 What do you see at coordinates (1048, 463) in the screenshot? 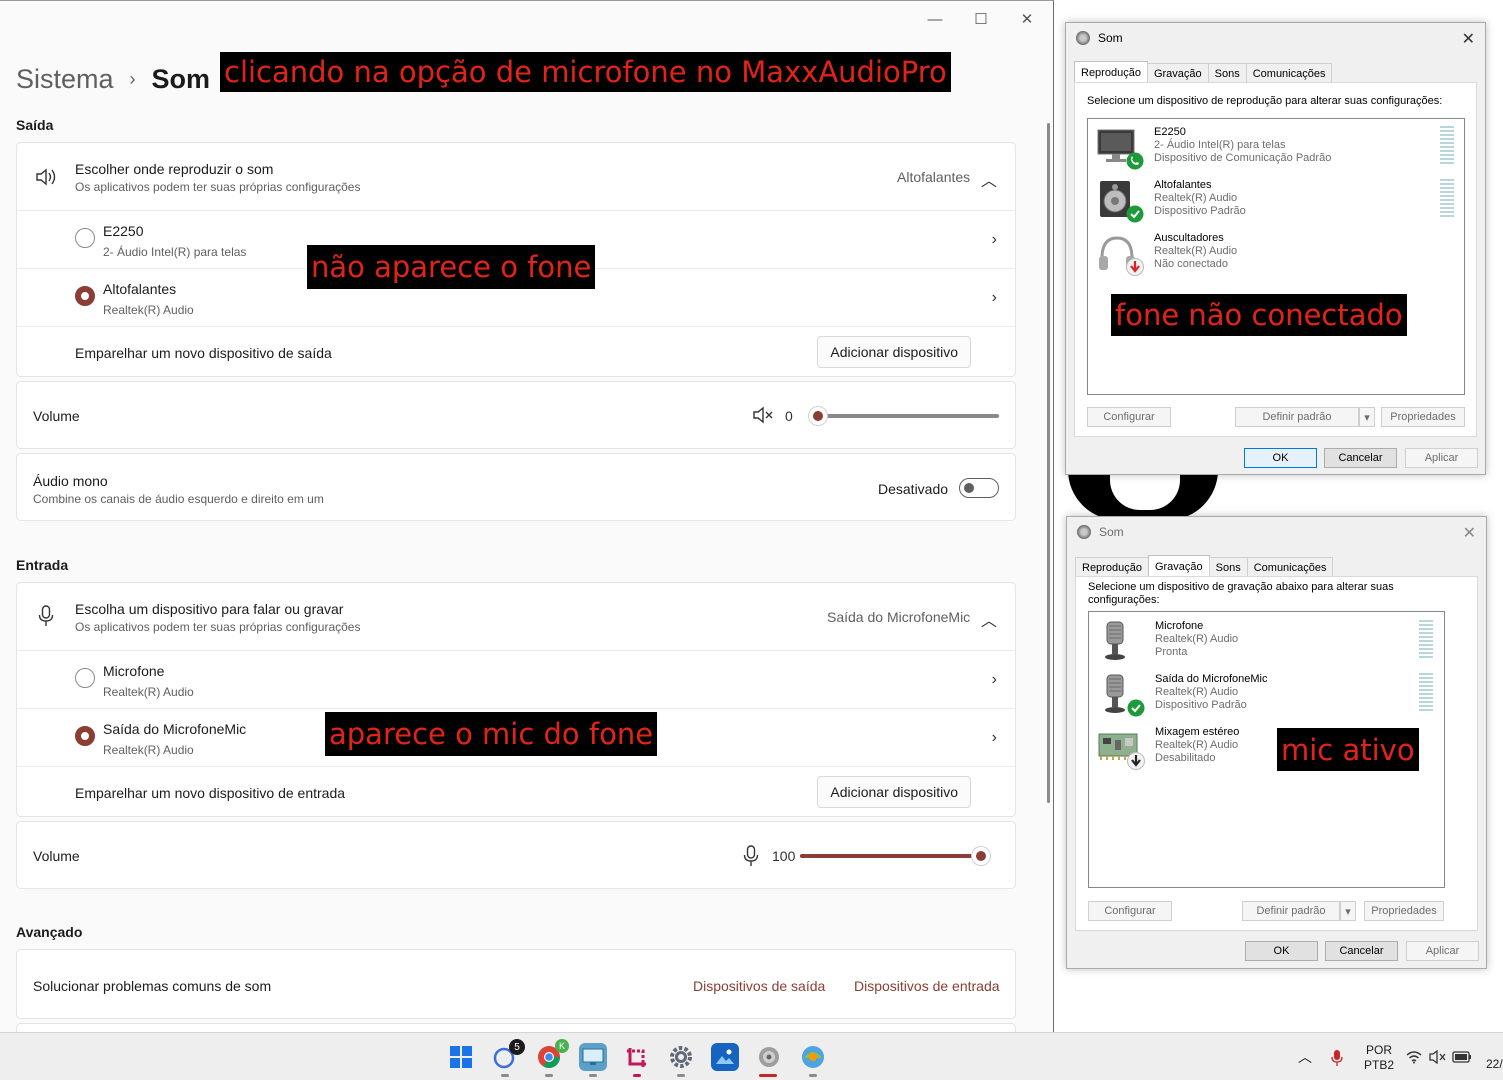
I see `scrollbar` at bounding box center [1048, 463].